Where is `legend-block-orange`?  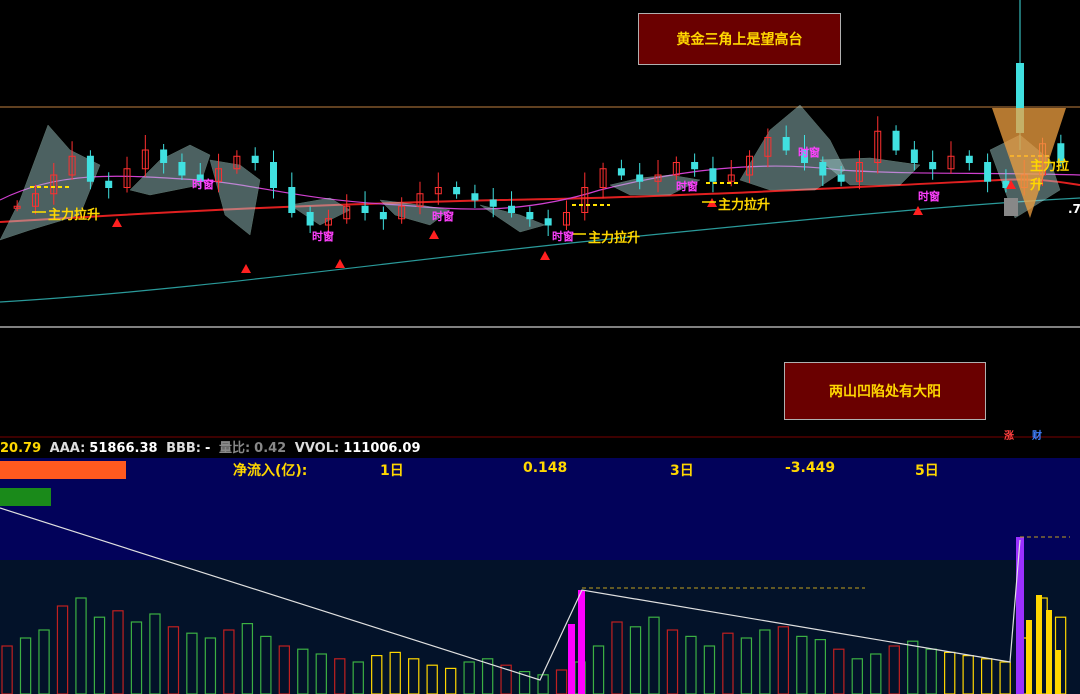 legend-block-orange is located at coordinates (63, 470).